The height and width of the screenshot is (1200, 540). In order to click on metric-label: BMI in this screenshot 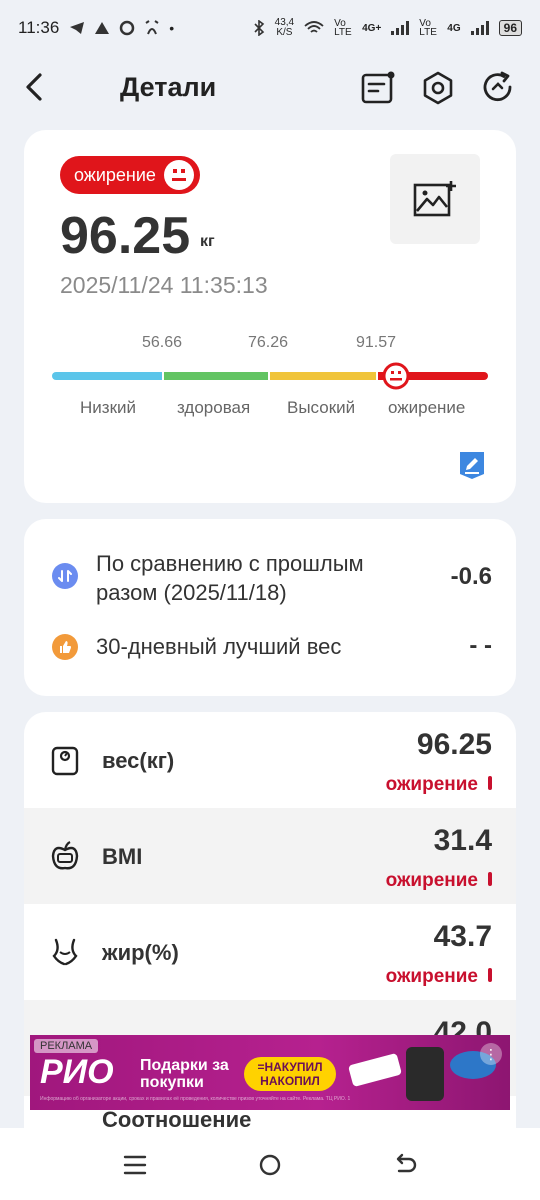, I will do `click(122, 856)`.